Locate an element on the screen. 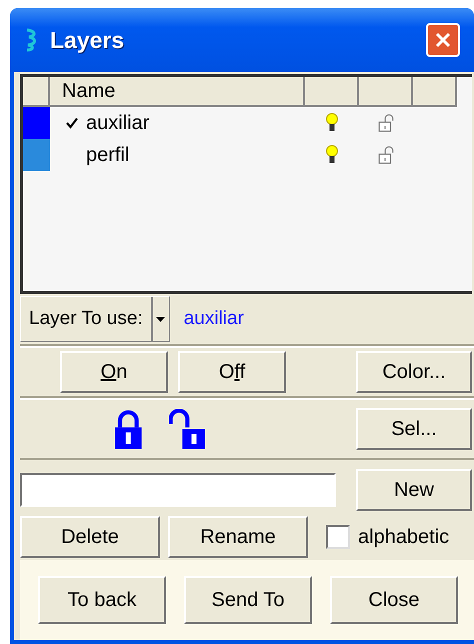 The width and height of the screenshot is (474, 644). footer-button: Close is located at coordinates (394, 600).